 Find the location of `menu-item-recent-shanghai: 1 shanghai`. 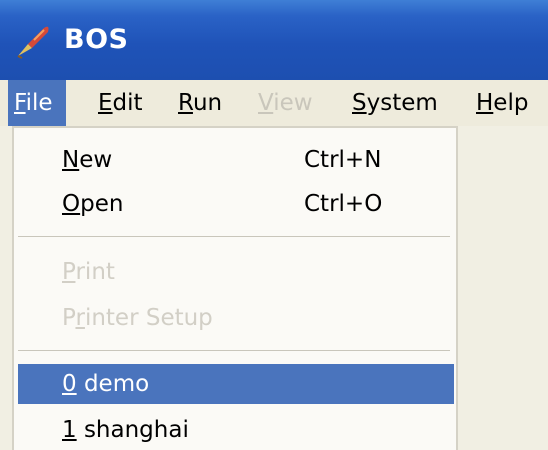

menu-item-recent-shanghai: 1 shanghai is located at coordinates (236, 430).